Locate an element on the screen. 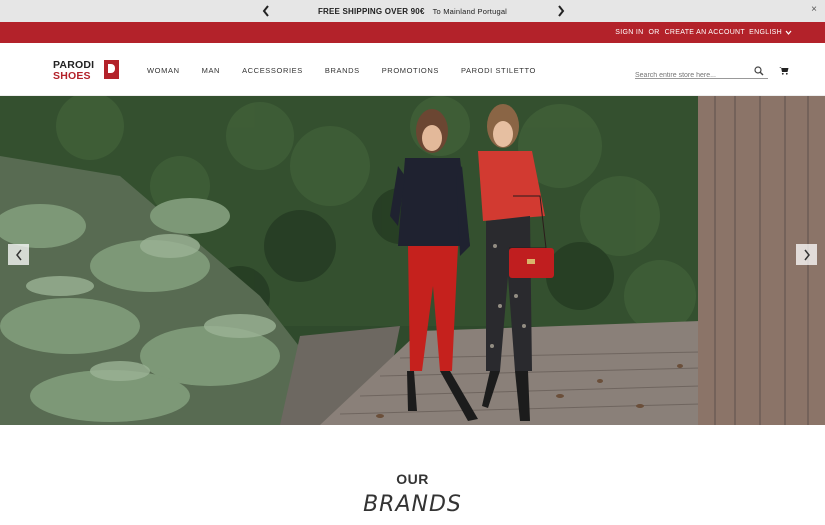  language-label: ENGLISH is located at coordinates (765, 32).